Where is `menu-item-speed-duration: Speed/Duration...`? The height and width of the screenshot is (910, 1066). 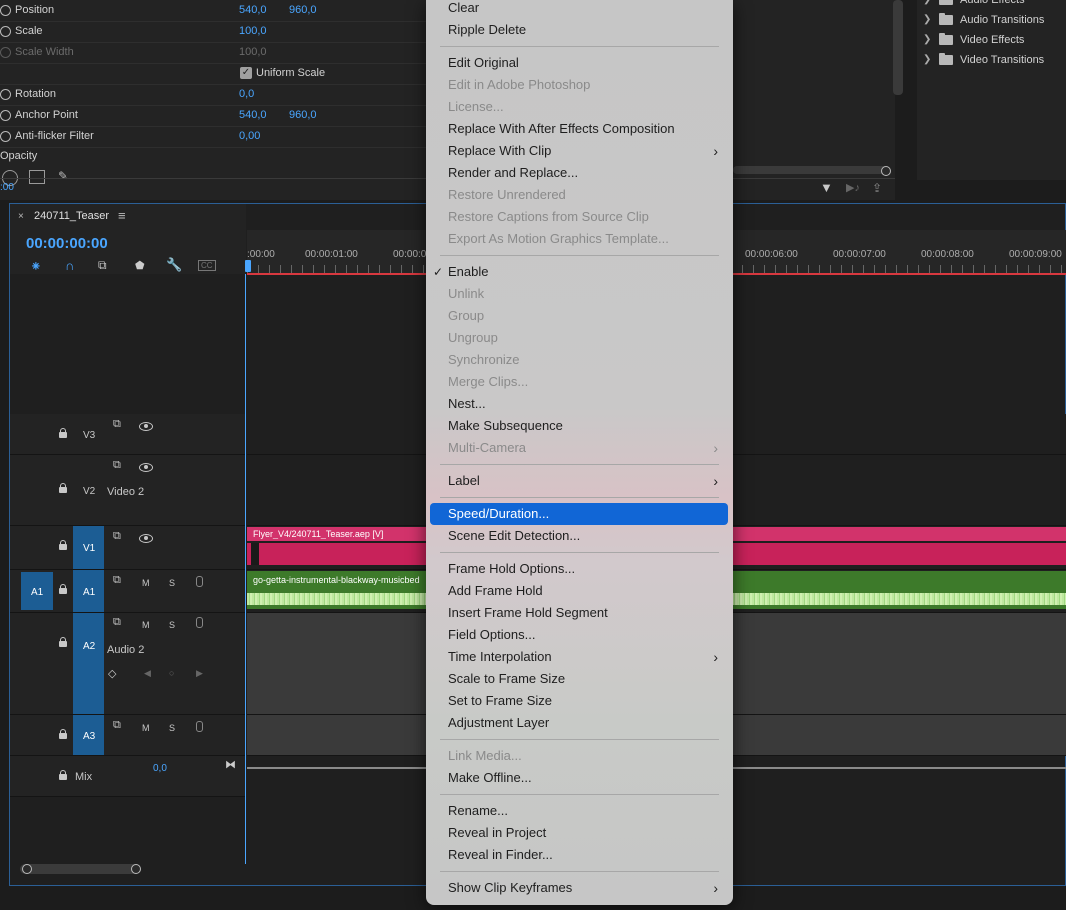
menu-item-speed-duration: Speed/Duration... is located at coordinates (579, 514).